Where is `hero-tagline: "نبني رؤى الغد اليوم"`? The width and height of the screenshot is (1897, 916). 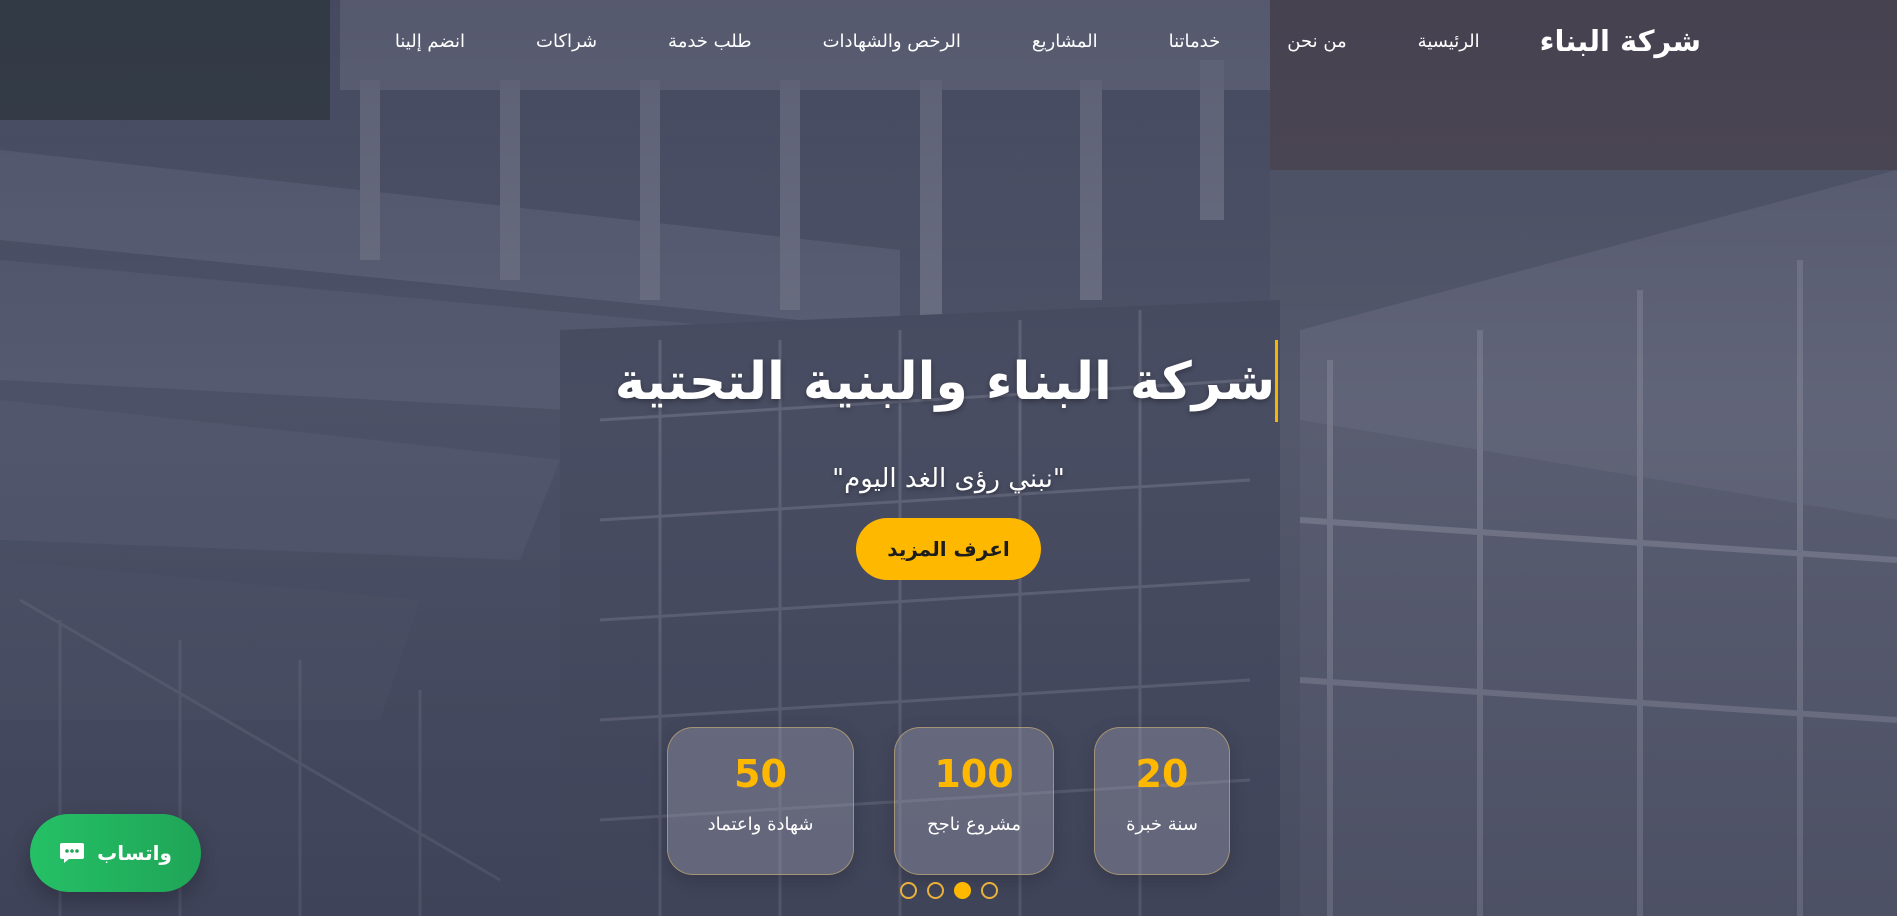
hero-tagline: "نبني رؤى الغد اليوم" is located at coordinates (948, 479).